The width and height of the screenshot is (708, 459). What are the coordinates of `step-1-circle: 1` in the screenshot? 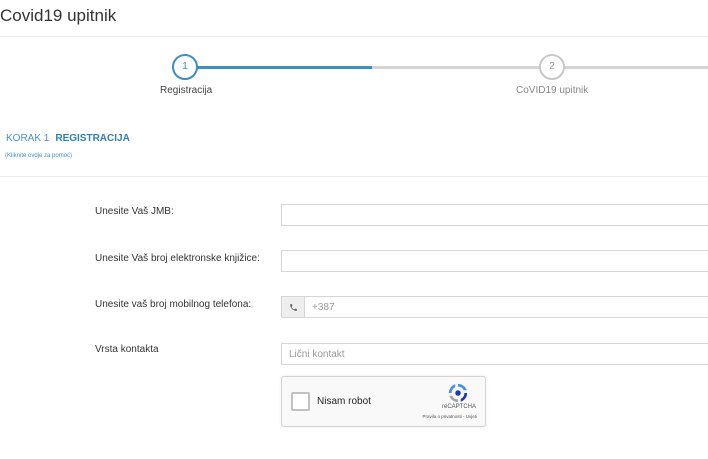 It's located at (185, 67).